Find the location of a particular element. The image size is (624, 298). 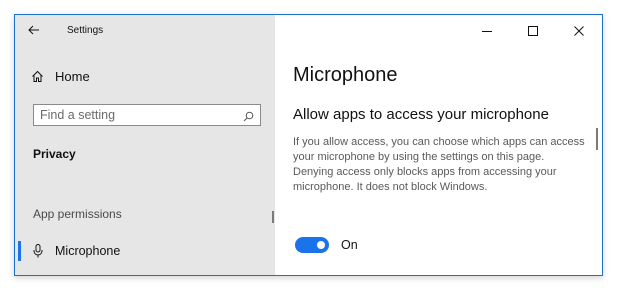

selection-indicator is located at coordinates (19, 251).